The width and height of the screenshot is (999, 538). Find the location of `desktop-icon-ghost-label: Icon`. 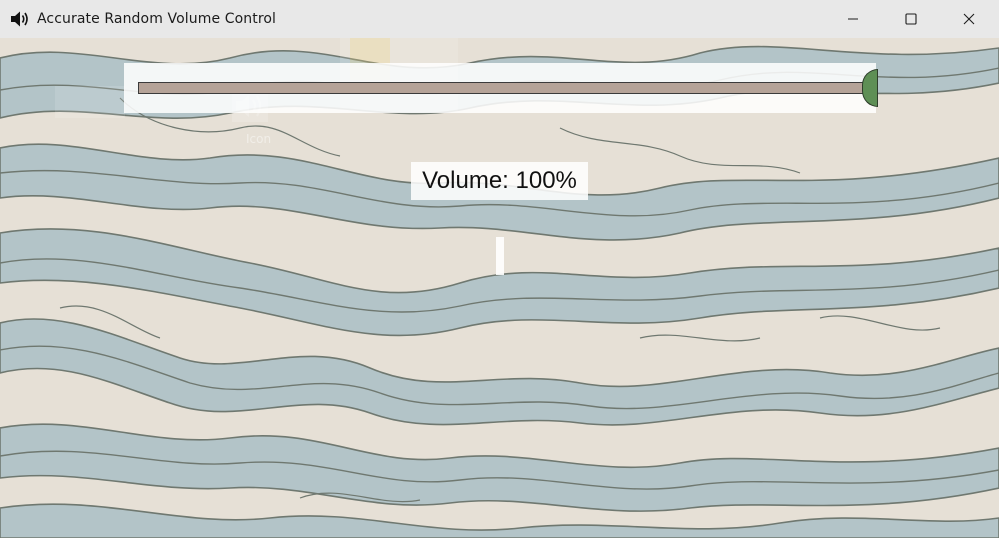

desktop-icon-ghost-label: Icon is located at coordinates (259, 139).